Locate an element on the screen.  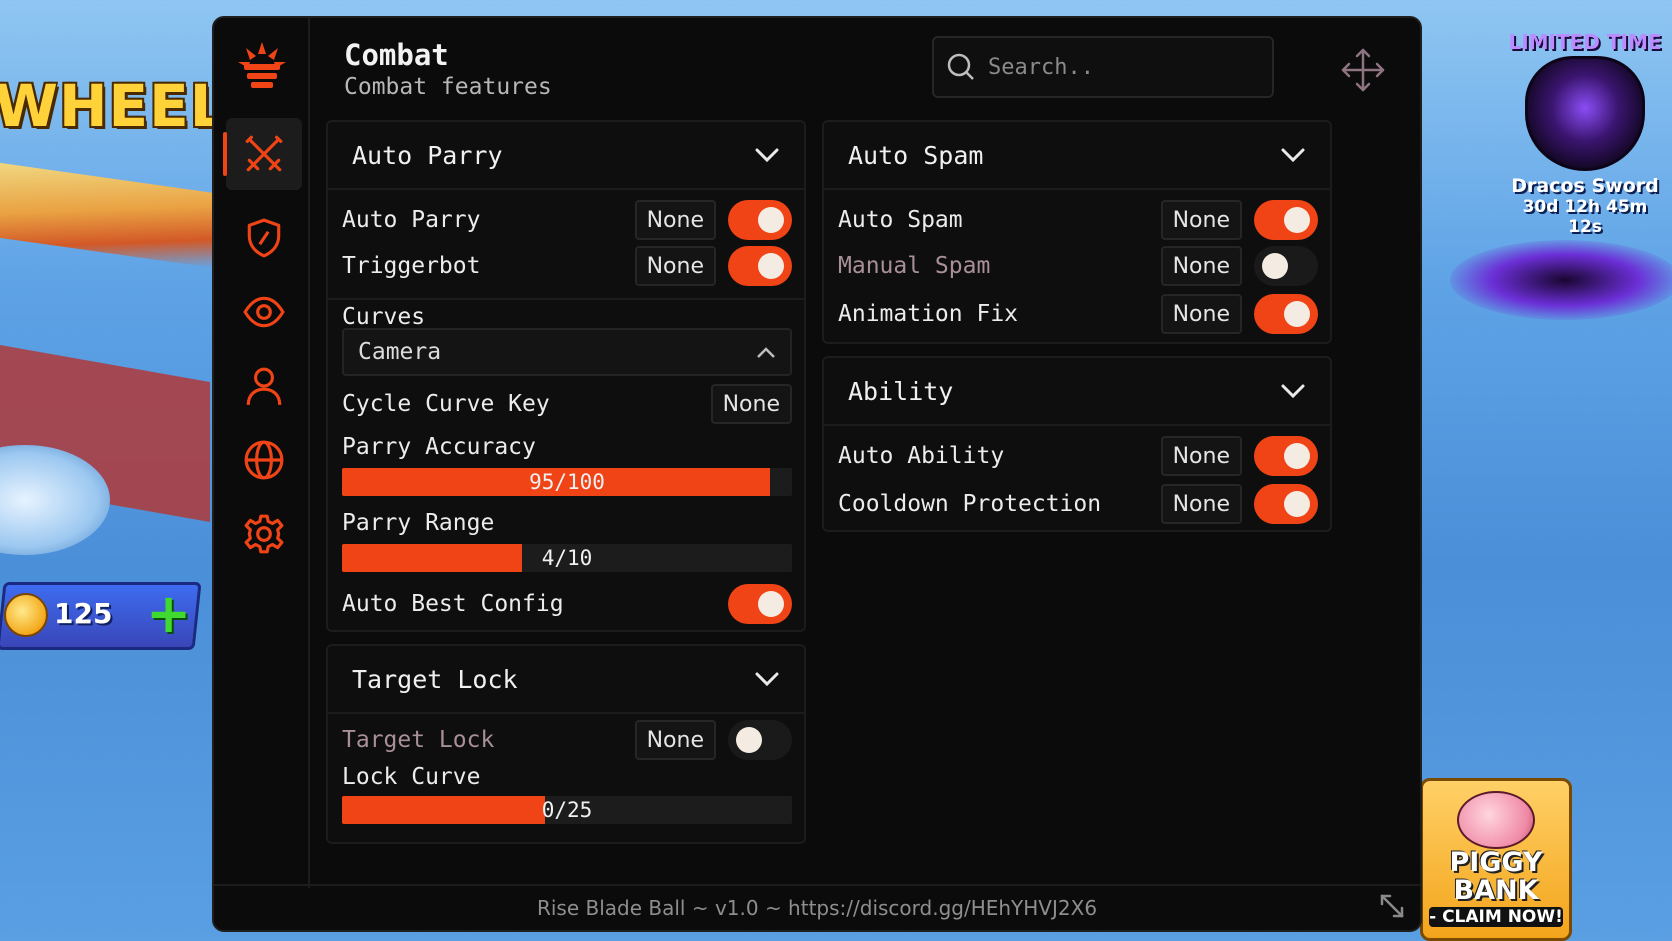
page-title: Combat is located at coordinates (396, 55).